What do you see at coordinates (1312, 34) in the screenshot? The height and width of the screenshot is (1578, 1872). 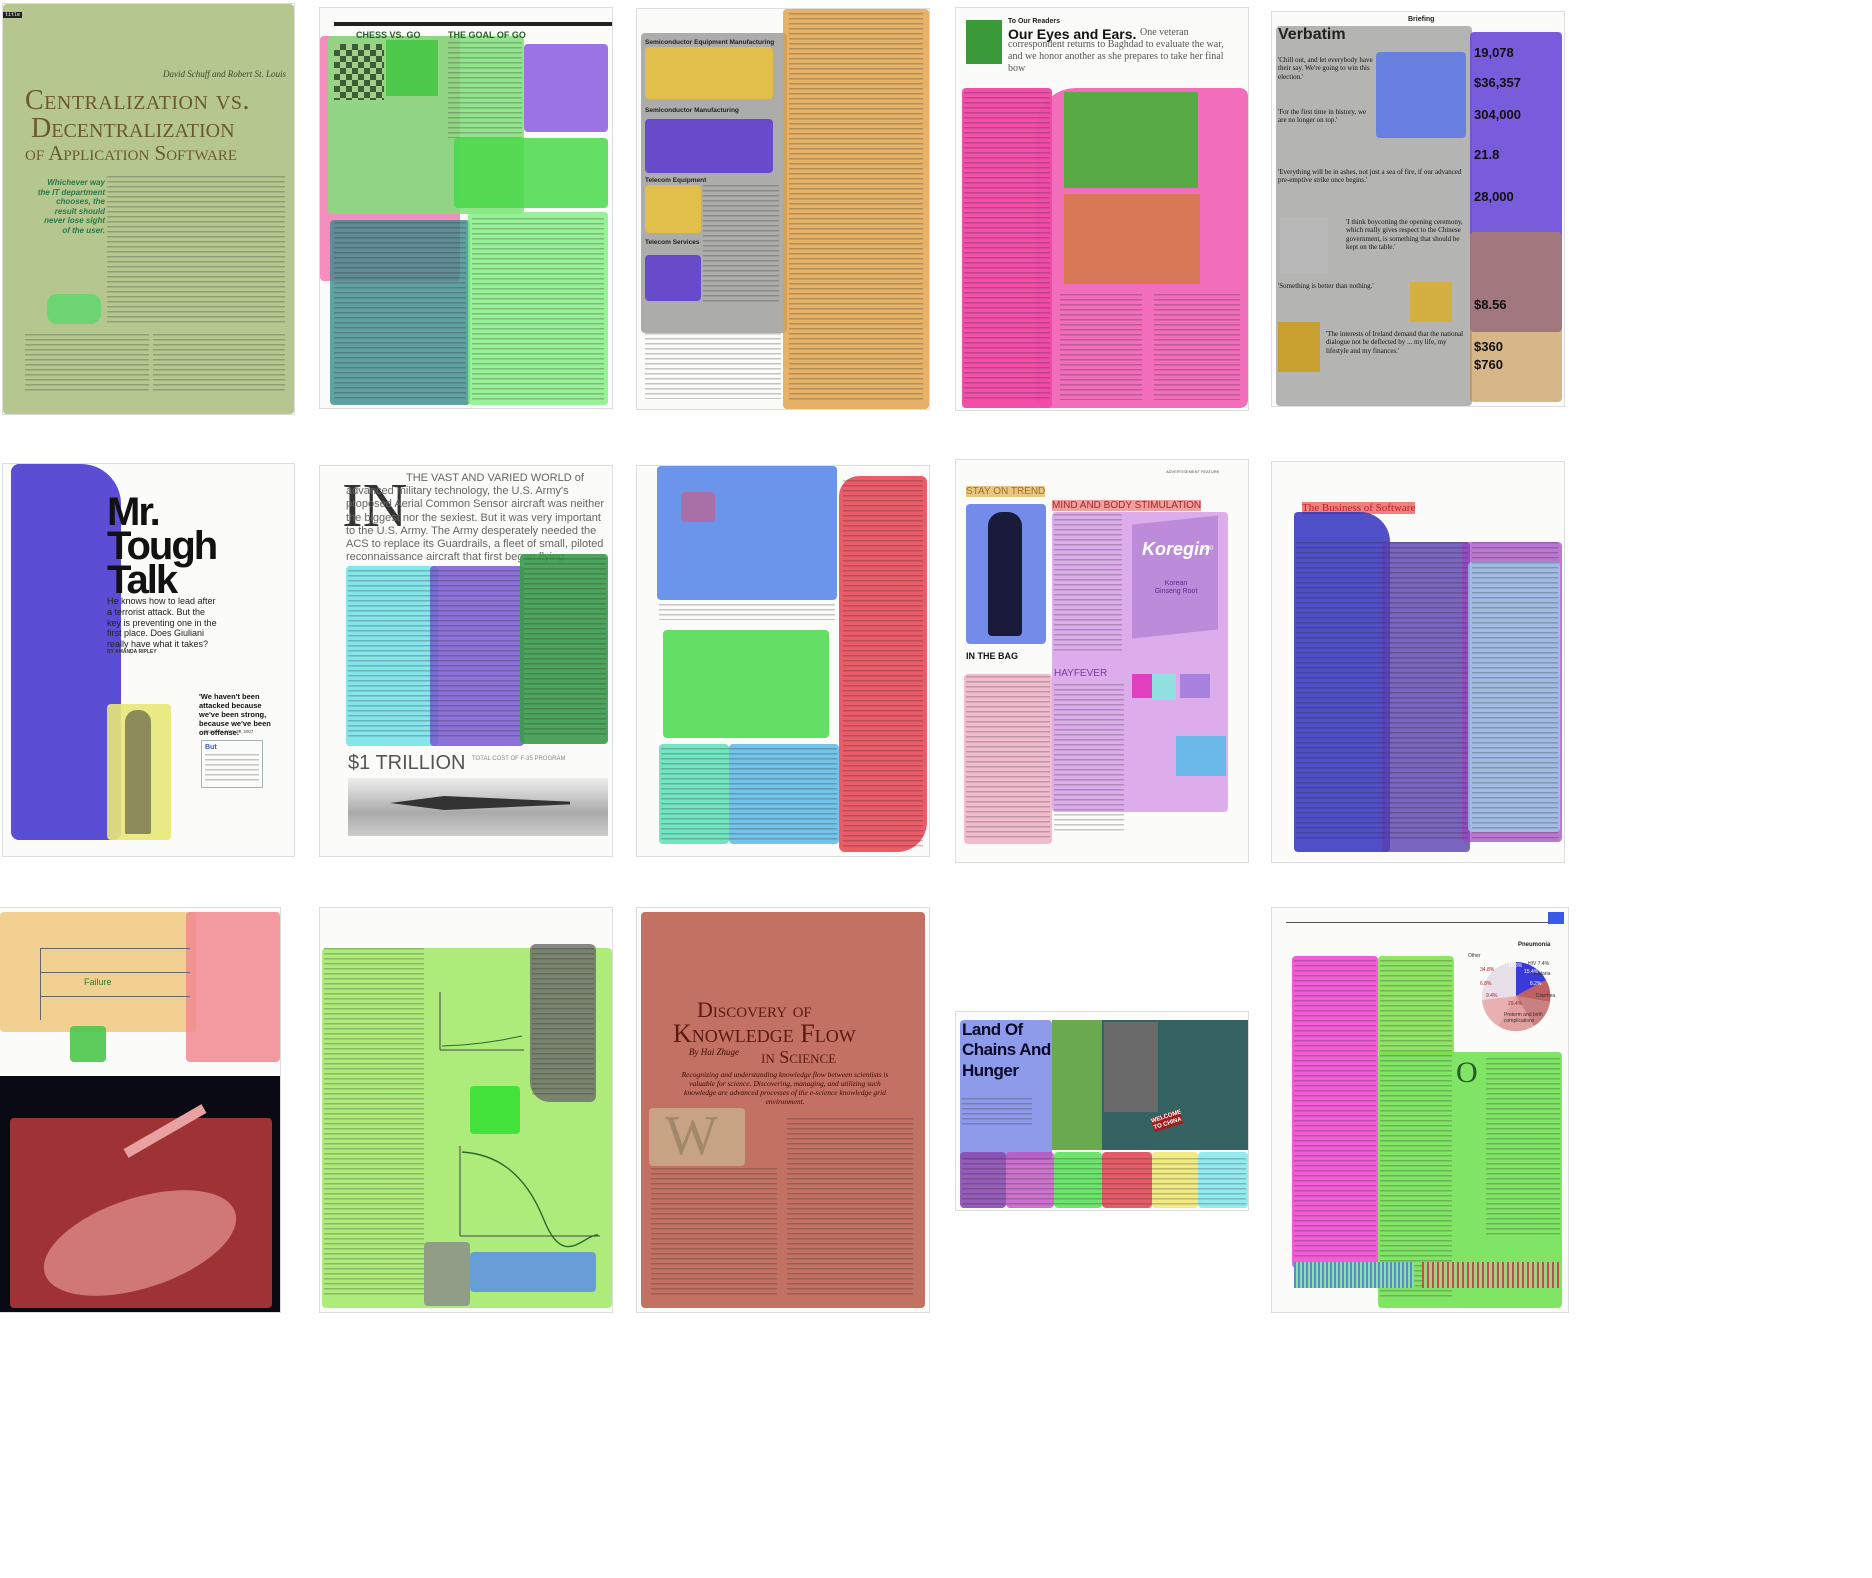 I see `verbatim-title: Verbatim` at bounding box center [1312, 34].